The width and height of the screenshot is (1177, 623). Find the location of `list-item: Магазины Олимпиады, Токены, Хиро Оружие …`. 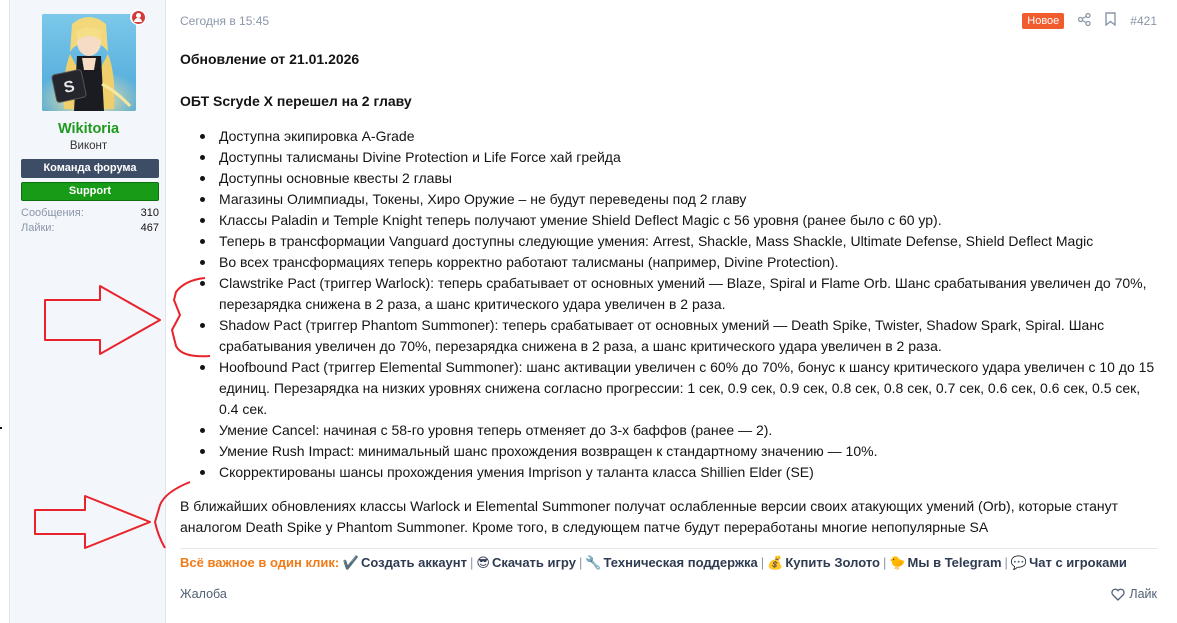

list-item: Магазины Олимпиады, Токены, Хиро Оружие … is located at coordinates (680, 199).